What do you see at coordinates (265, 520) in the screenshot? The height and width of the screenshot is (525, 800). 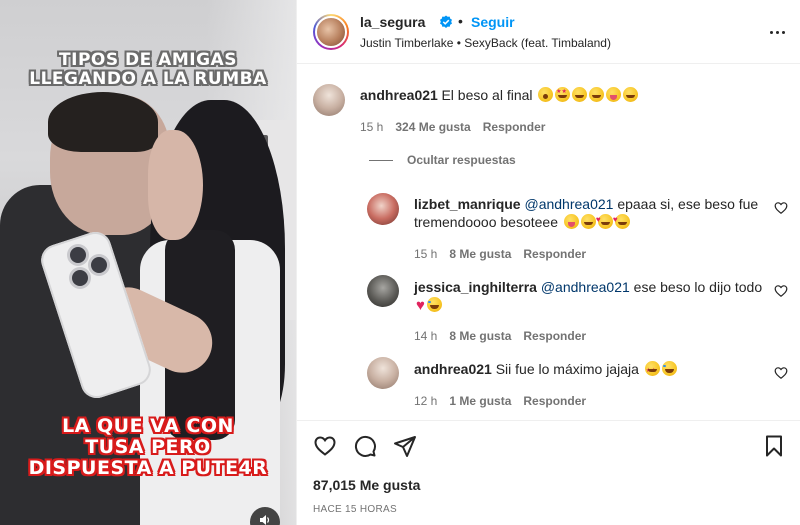 I see `speaker-icon` at bounding box center [265, 520].